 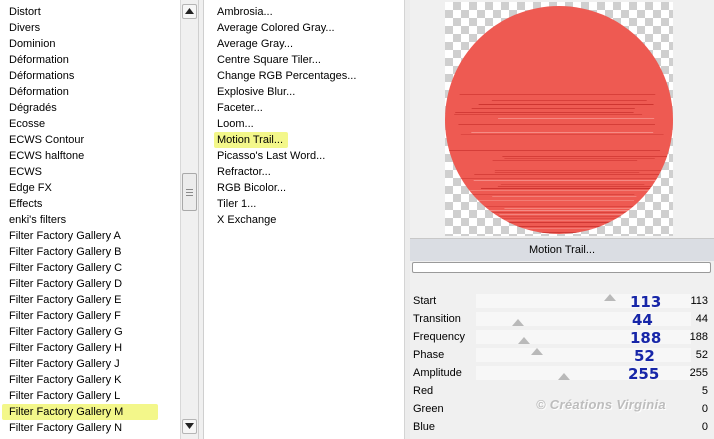 What do you see at coordinates (704, 391) in the screenshot?
I see `param-value: 5` at bounding box center [704, 391].